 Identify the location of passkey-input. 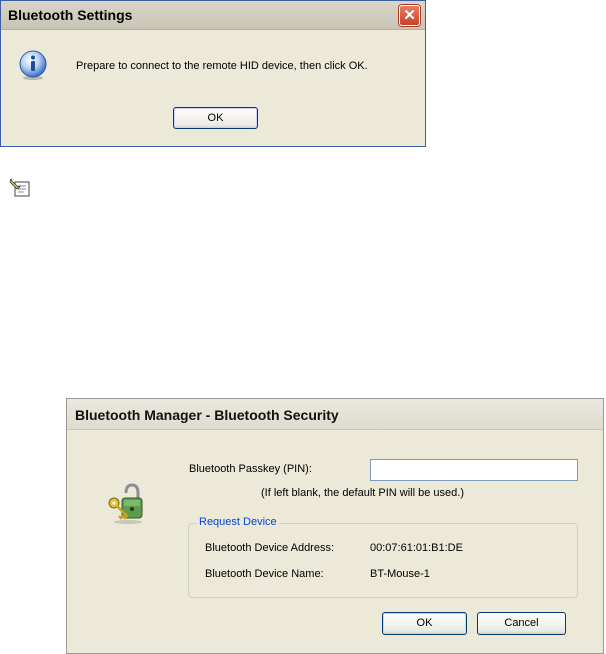
(474, 470).